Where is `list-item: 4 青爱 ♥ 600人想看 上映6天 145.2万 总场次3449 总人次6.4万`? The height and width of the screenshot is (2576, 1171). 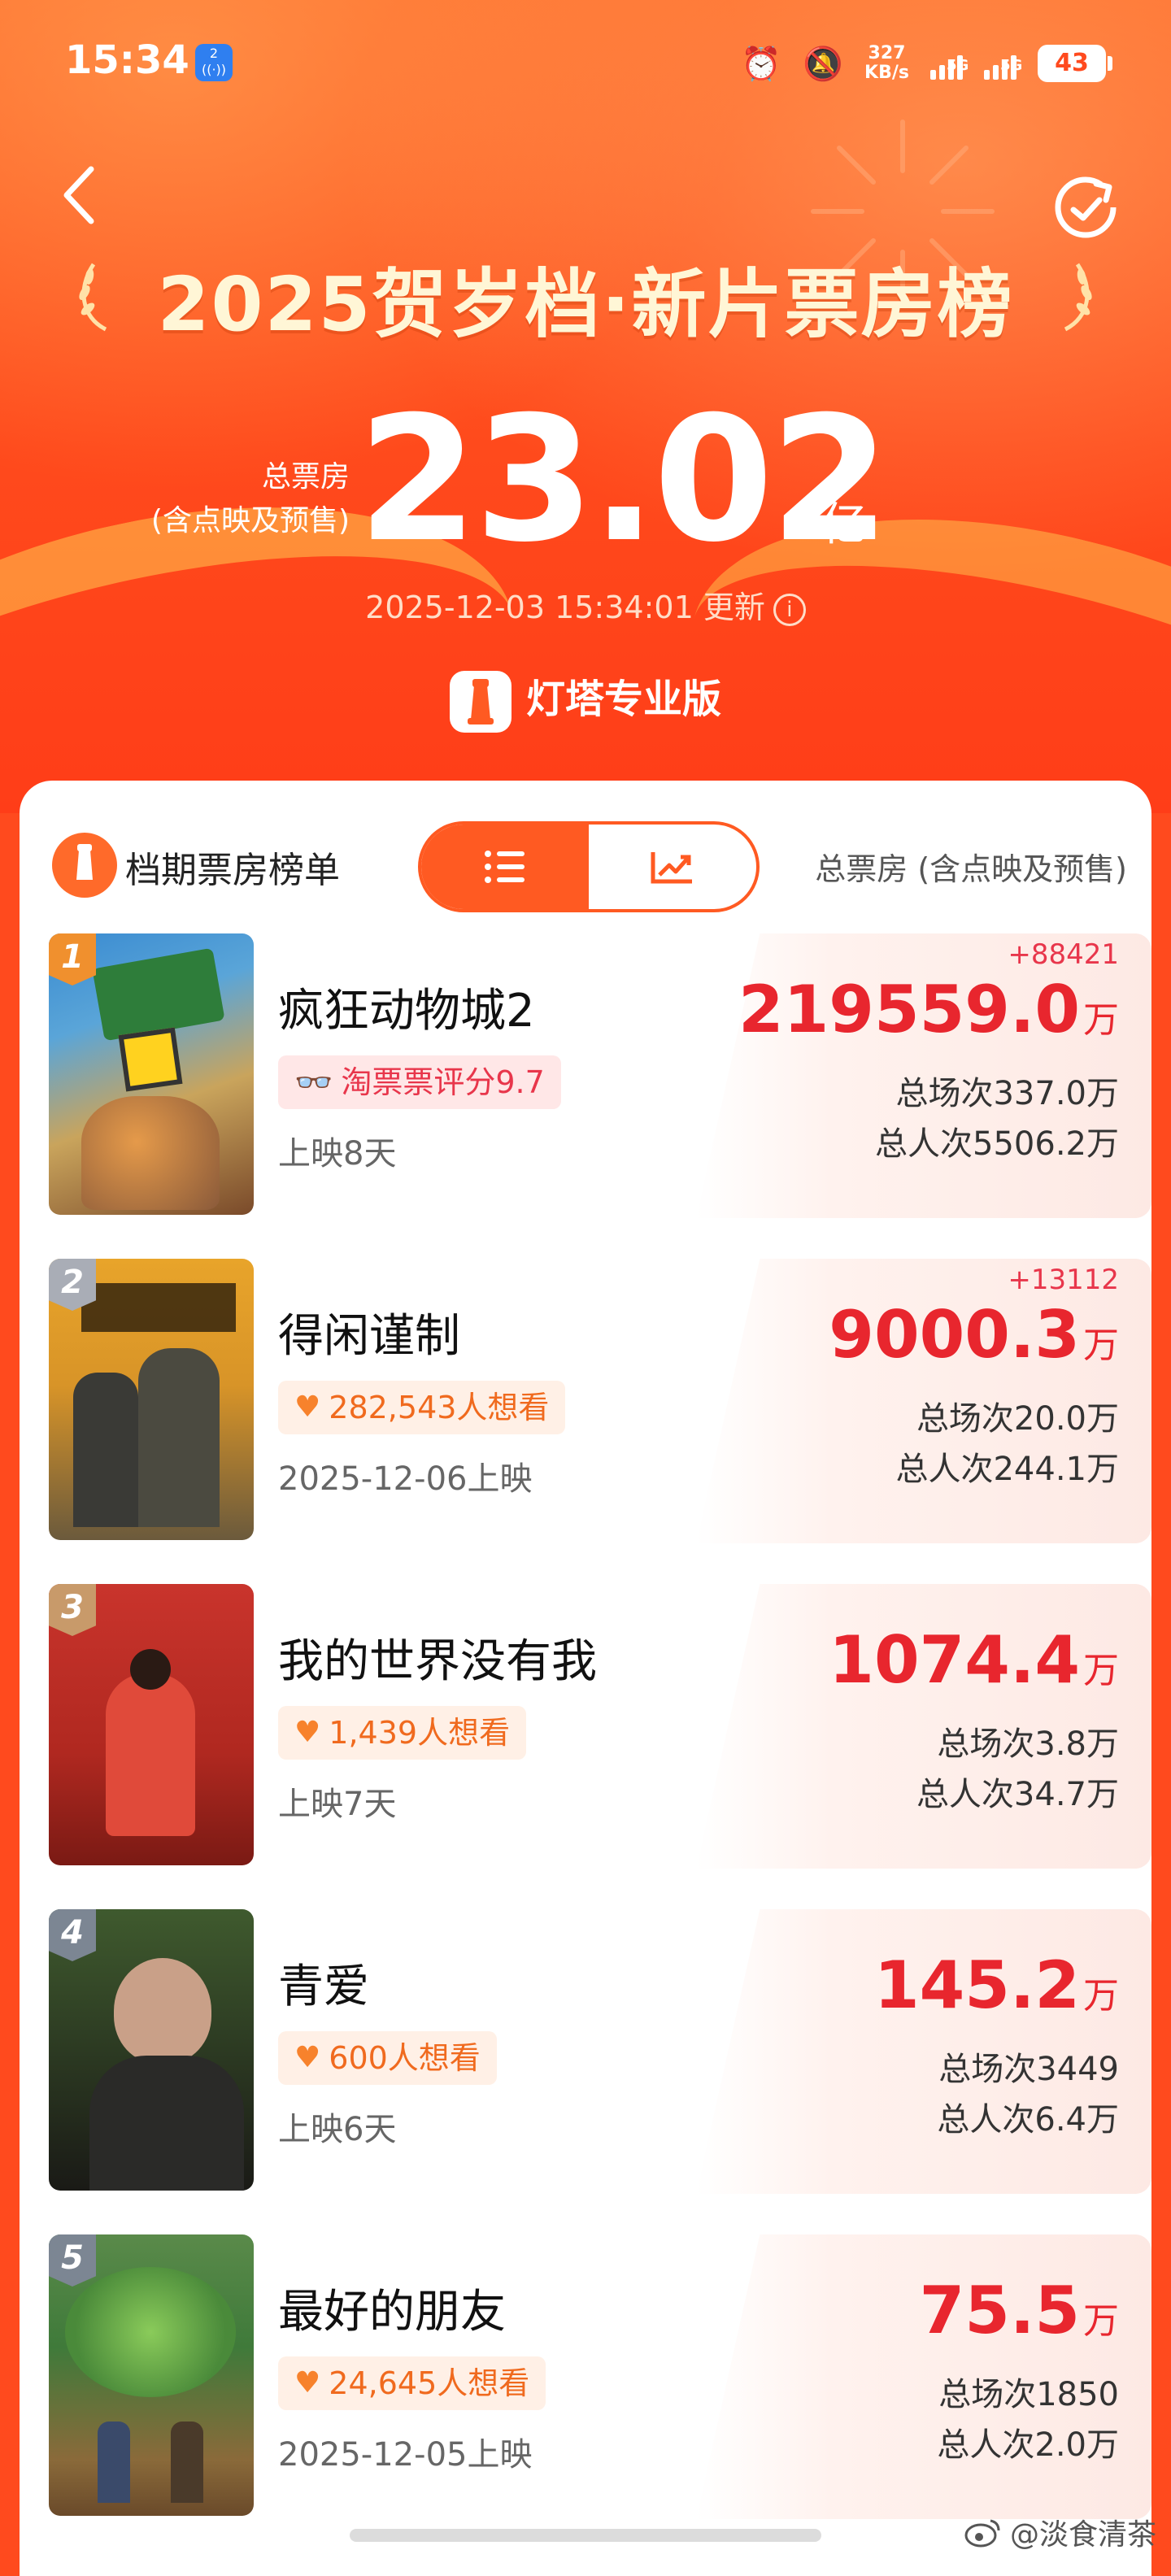 list-item: 4 青爱 ♥ 600人想看 上映6天 145.2万 总场次3449 总人次6.4万 is located at coordinates (585, 2052).